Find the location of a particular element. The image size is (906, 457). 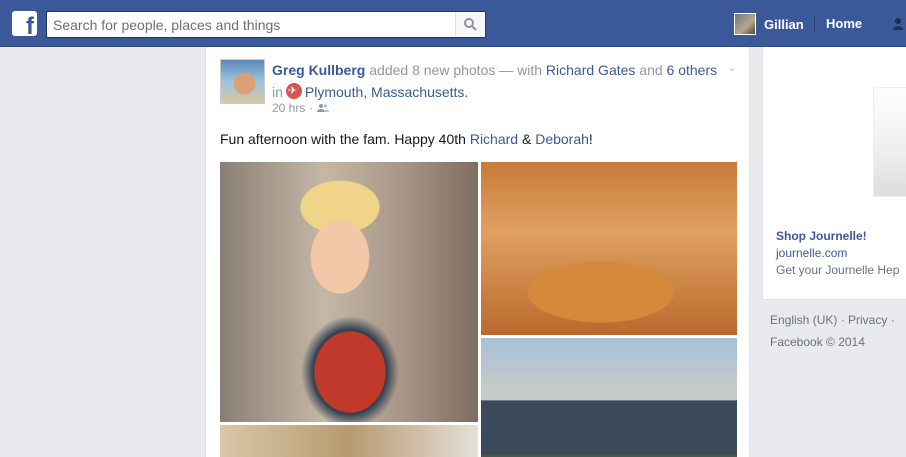

post-photo-partial is located at coordinates (349, 441).